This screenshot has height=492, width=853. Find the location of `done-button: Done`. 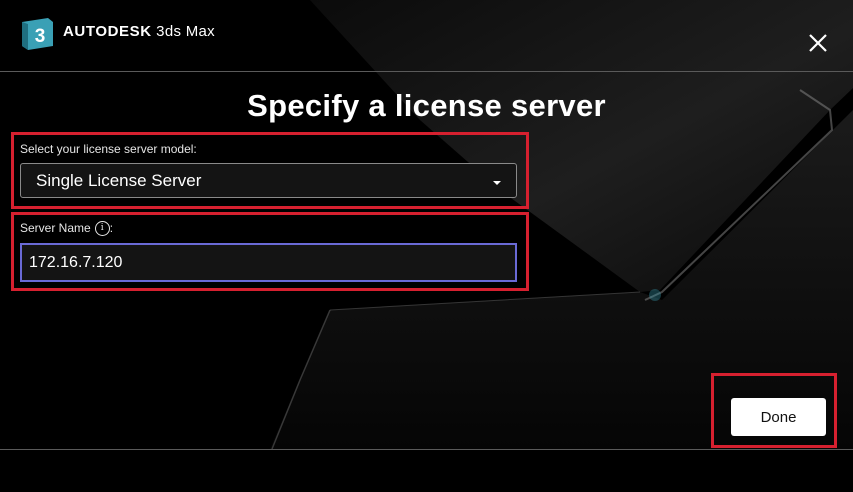

done-button: Done is located at coordinates (778, 417).